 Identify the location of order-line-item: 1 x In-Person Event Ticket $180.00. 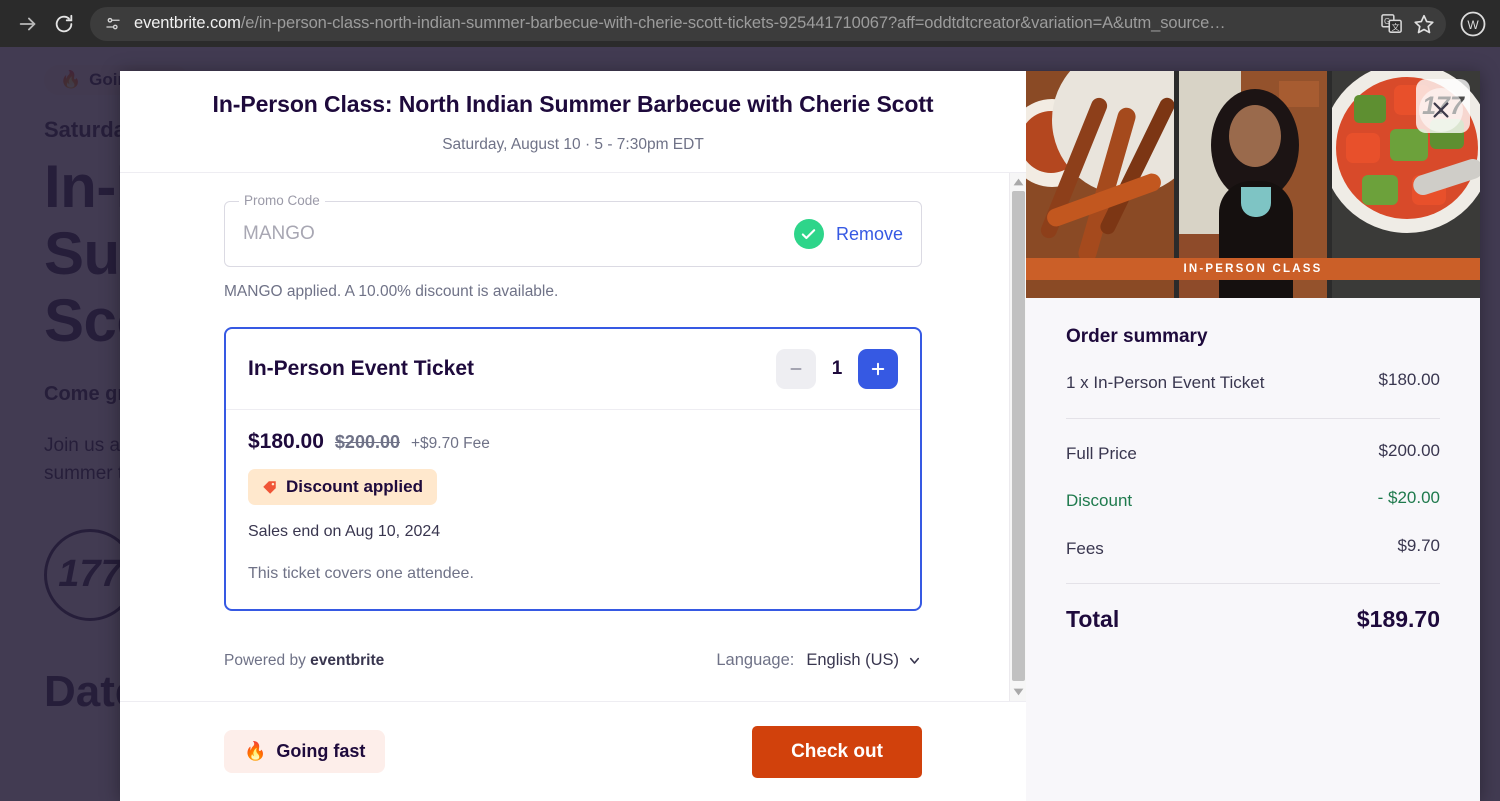
(1253, 383).